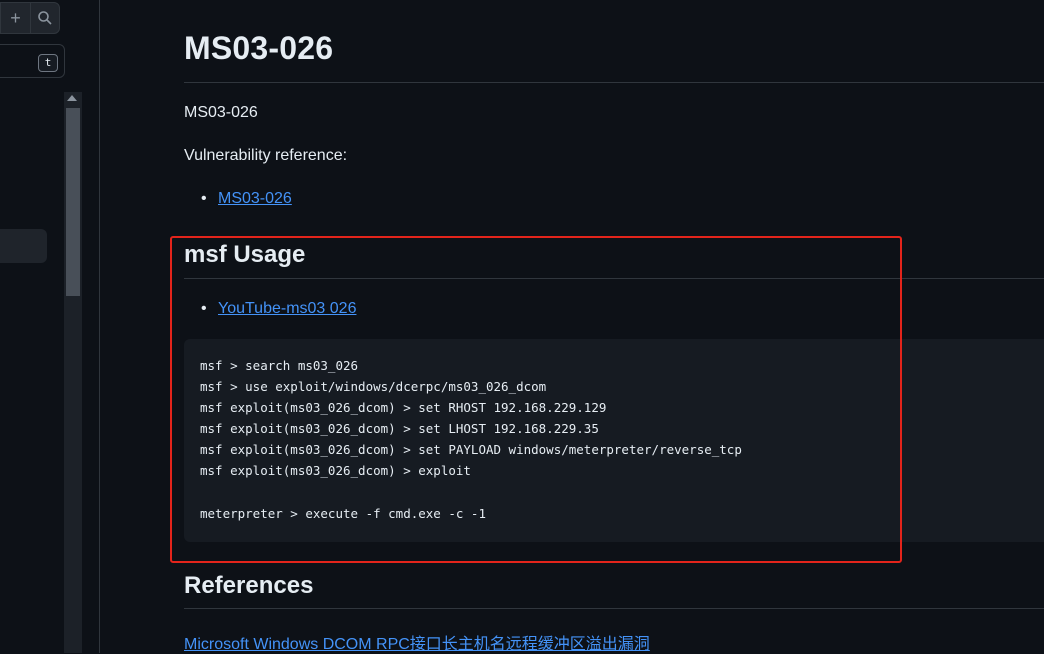 The height and width of the screenshot is (654, 1044). Describe the element at coordinates (72, 98) in the screenshot. I see `scroll-up-icon` at that location.